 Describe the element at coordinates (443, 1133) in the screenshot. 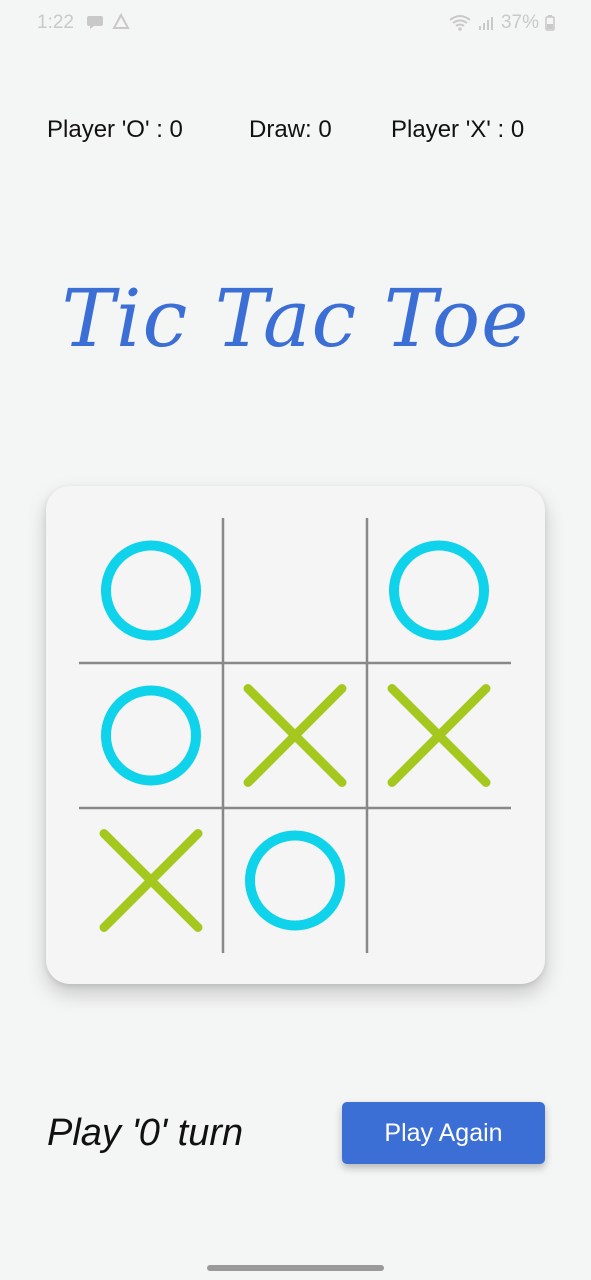

I see `play-again-button: Play Again` at that location.